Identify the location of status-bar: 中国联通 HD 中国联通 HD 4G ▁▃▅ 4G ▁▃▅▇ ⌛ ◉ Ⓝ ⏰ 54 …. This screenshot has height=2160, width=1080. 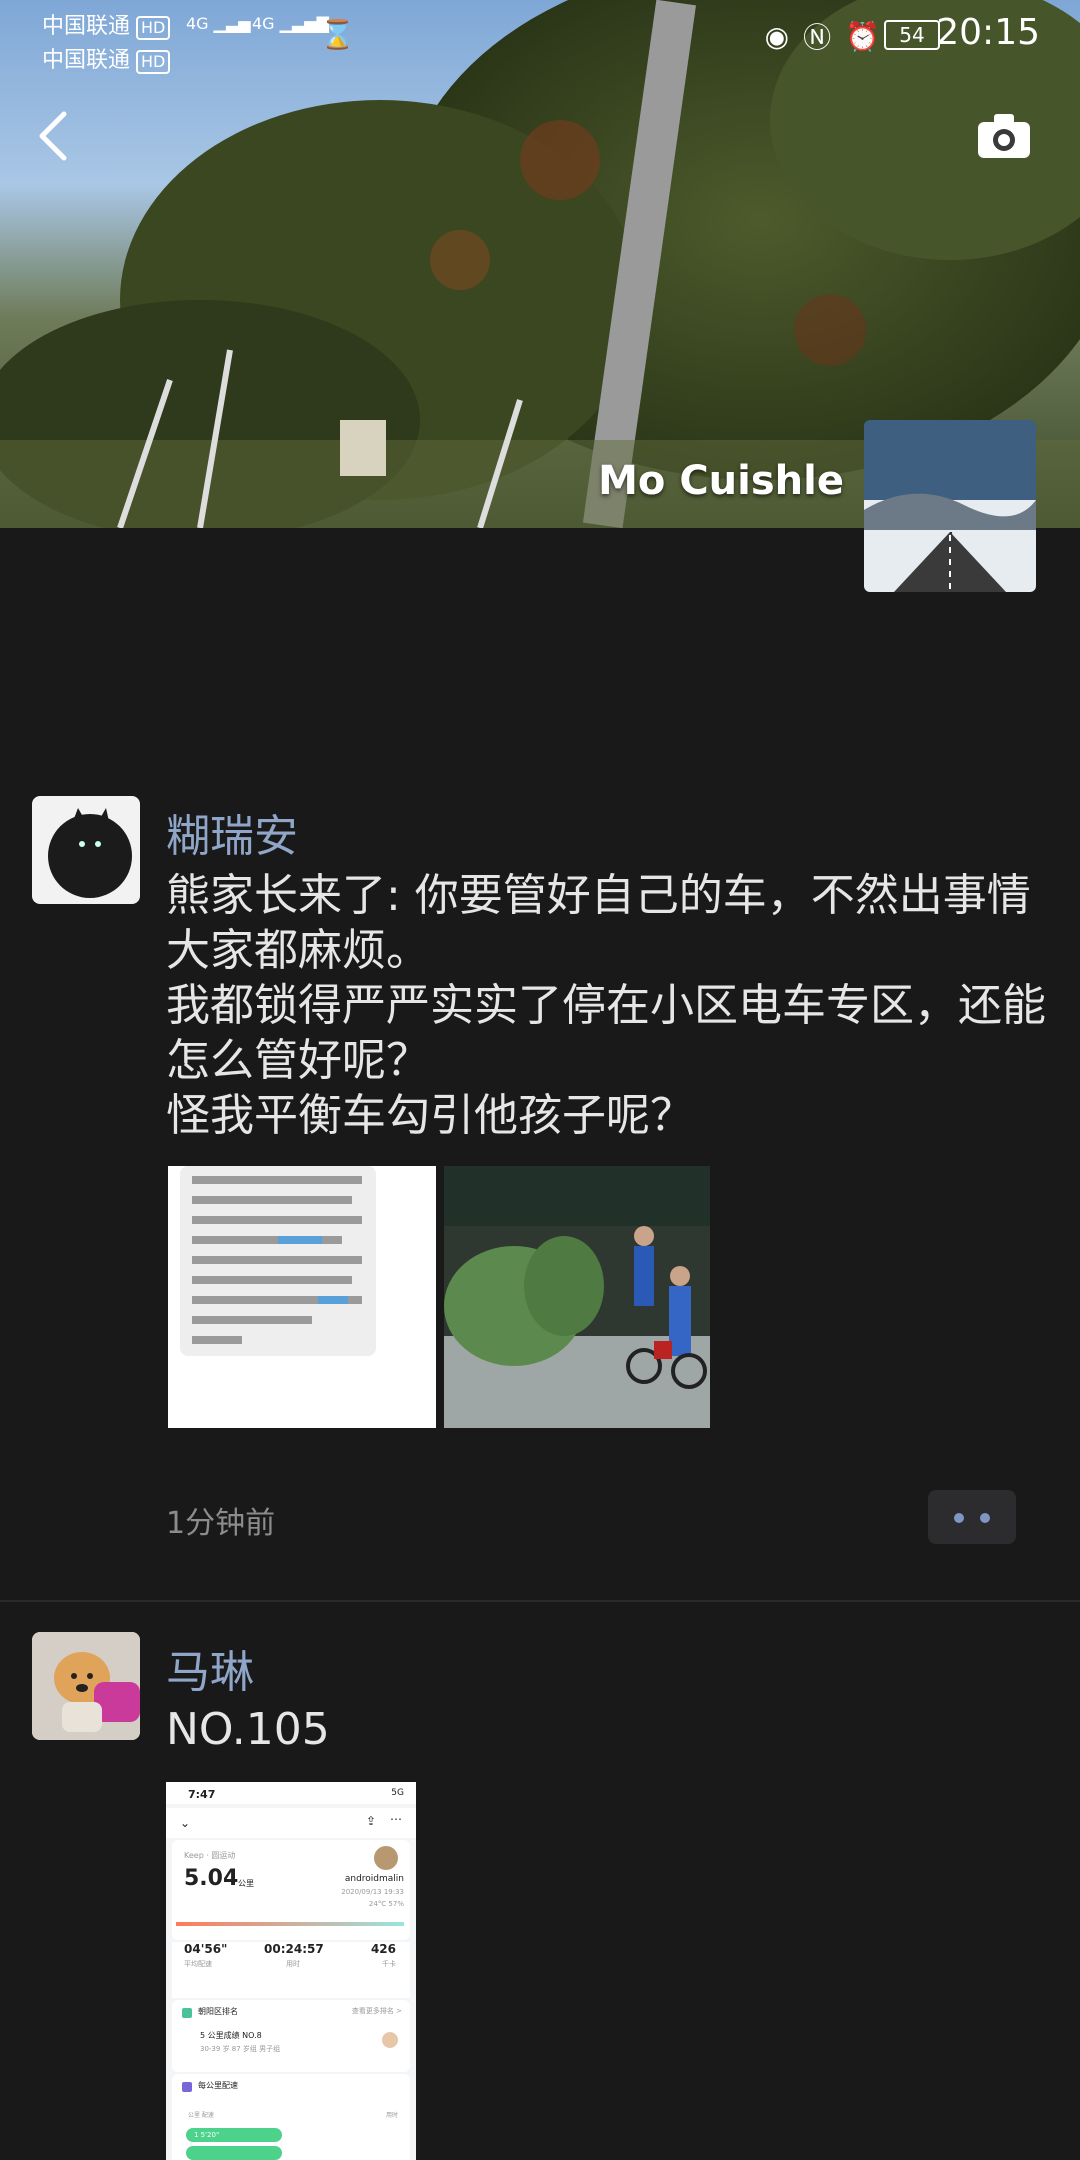
(540, 37).